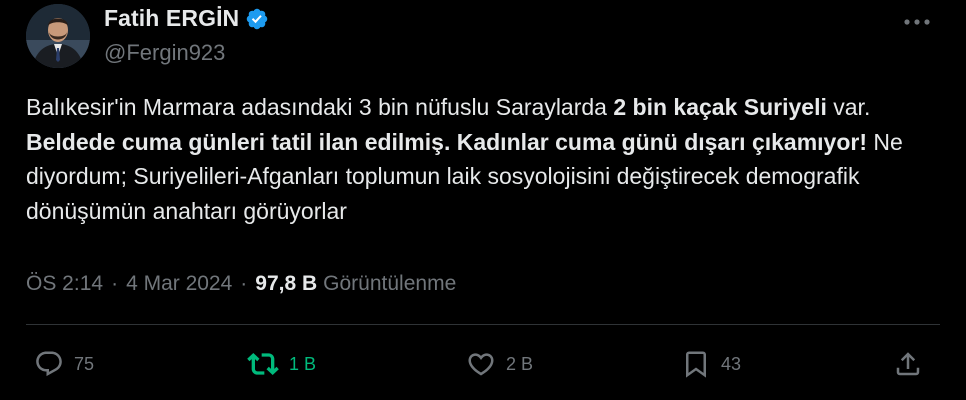 This screenshot has height=400, width=966. Describe the element at coordinates (711, 364) in the screenshot. I see `bookmark-button: 43` at that location.